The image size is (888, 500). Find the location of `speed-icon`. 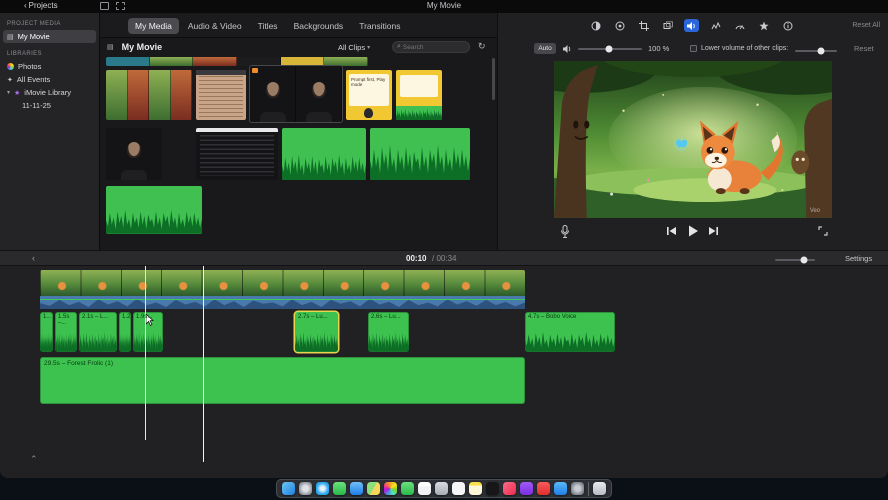

speed-icon is located at coordinates (739, 25).